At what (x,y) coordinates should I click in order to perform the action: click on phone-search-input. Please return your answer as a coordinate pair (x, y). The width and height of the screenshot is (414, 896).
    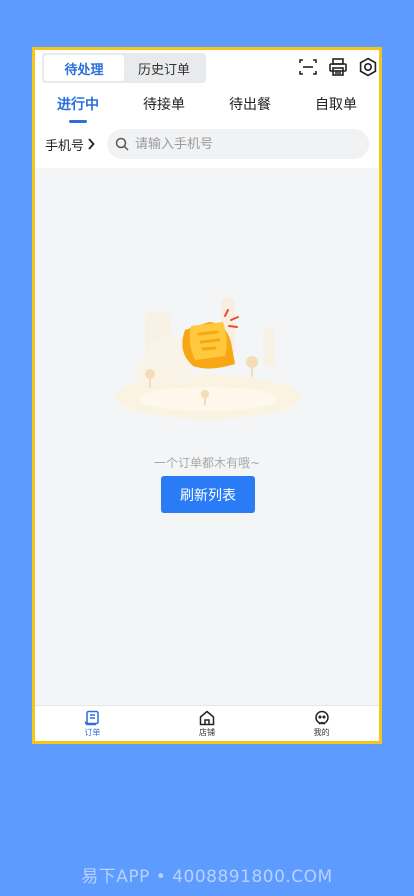
    Looking at the image, I should click on (235, 144).